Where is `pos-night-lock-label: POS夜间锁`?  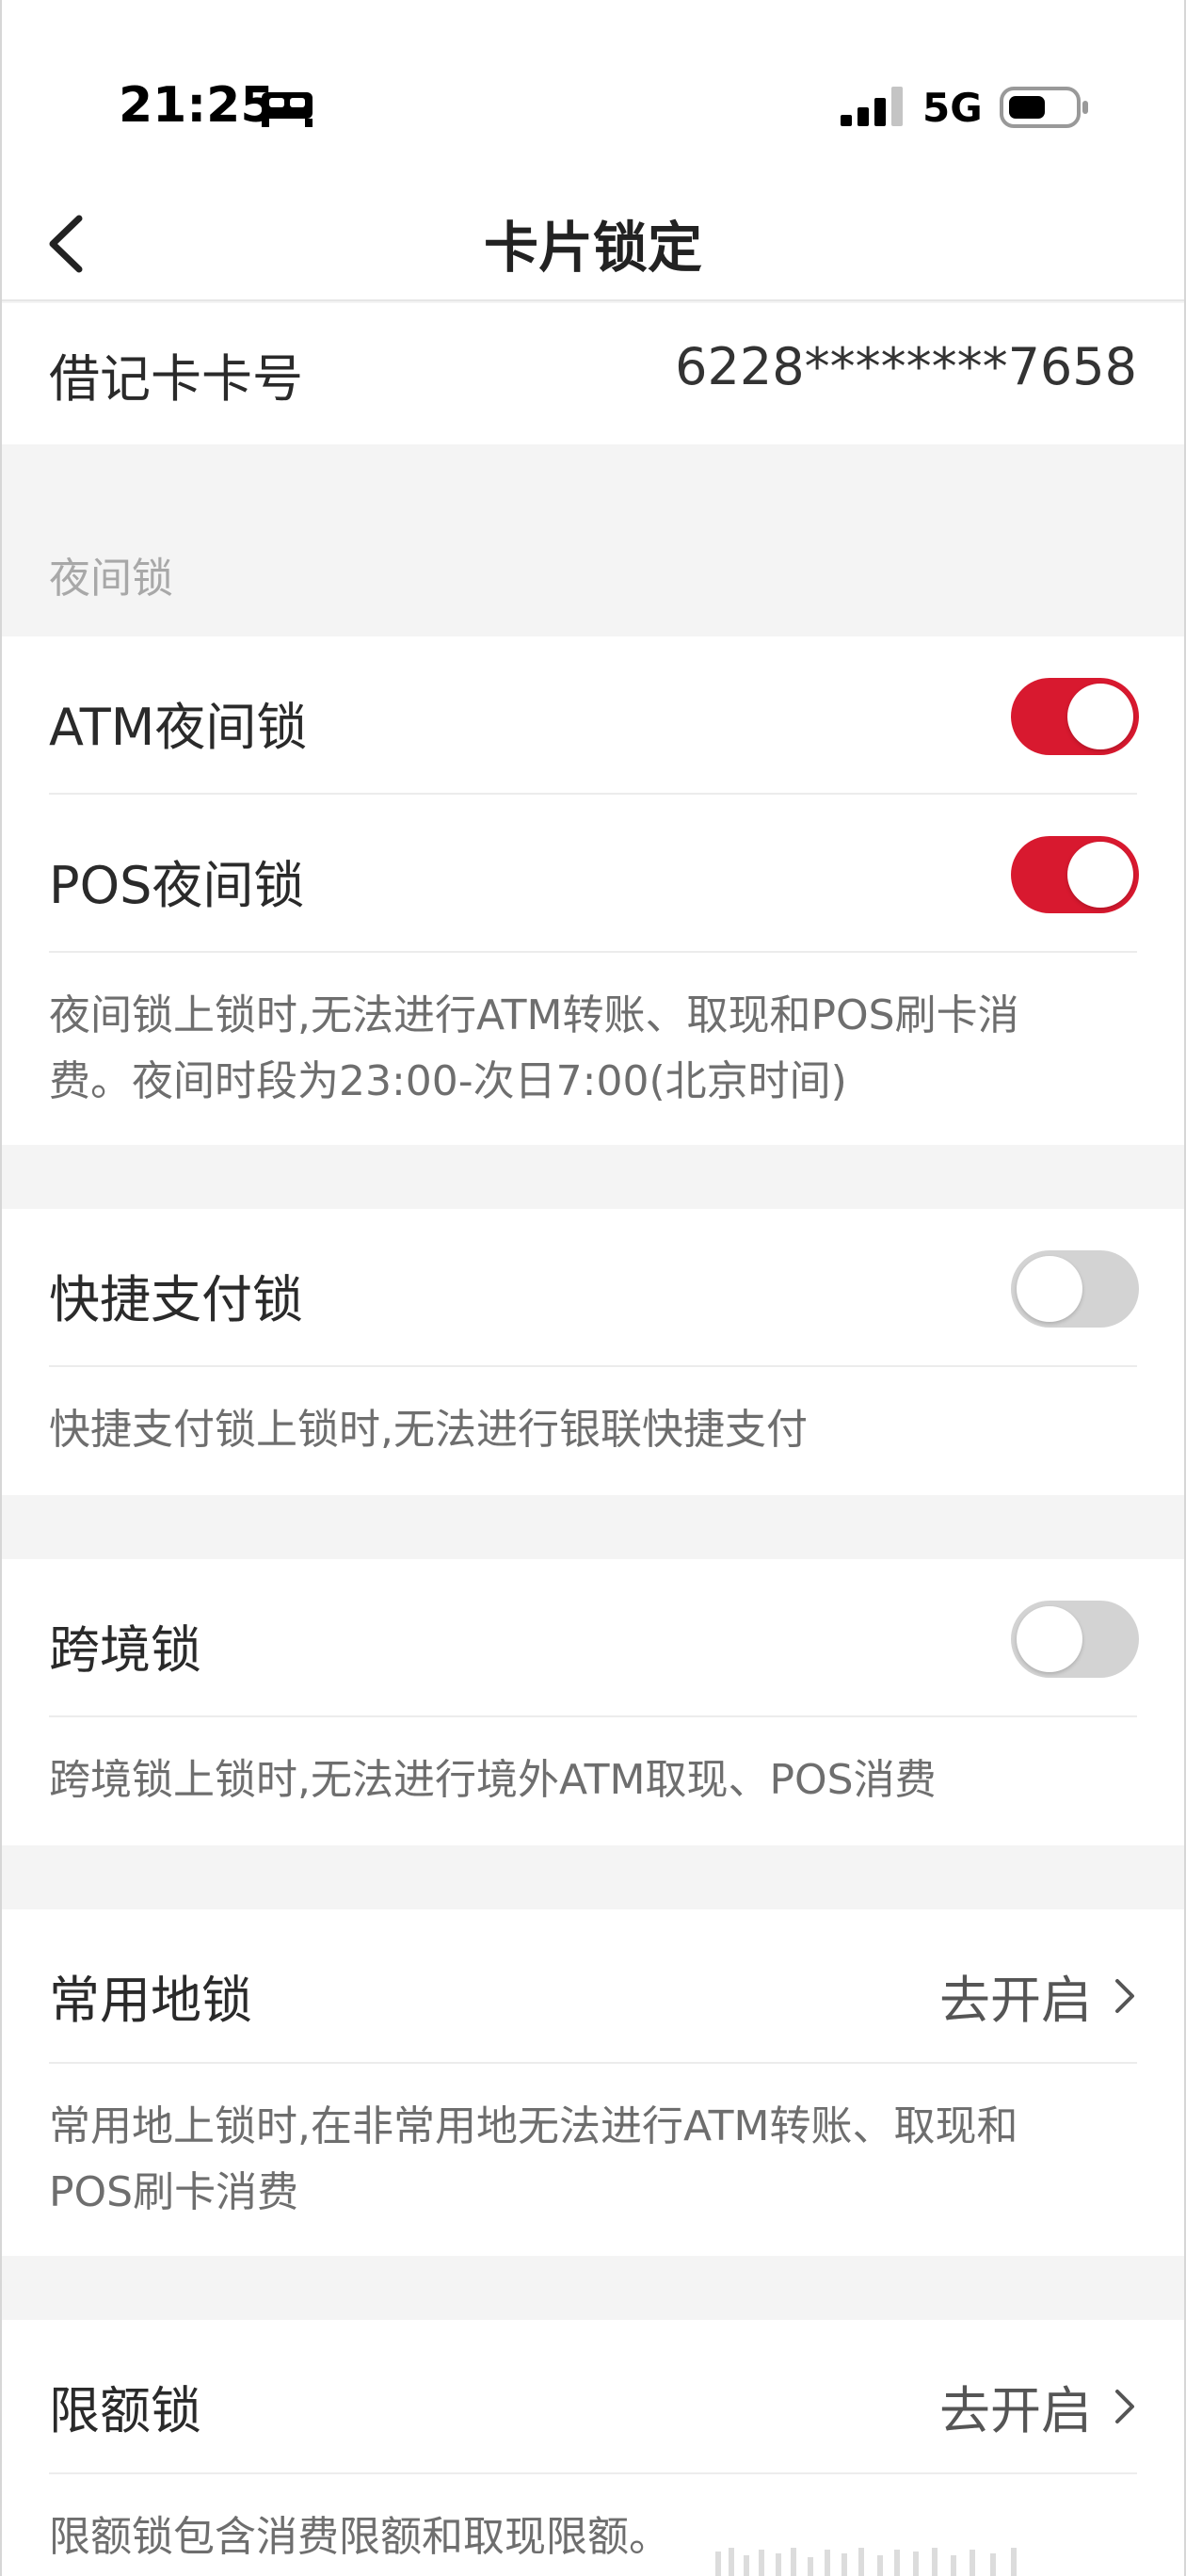 pos-night-lock-label: POS夜间锁 is located at coordinates (177, 885).